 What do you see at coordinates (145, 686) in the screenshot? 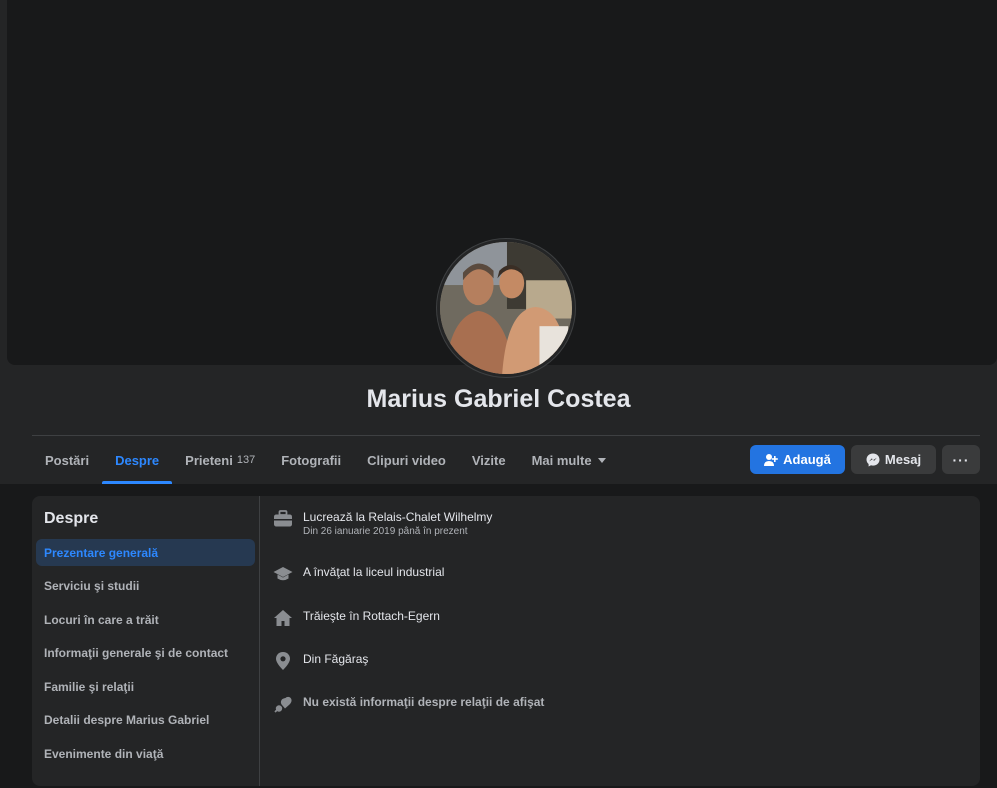
I see `about-menu-family: Familie şi relaţii` at bounding box center [145, 686].